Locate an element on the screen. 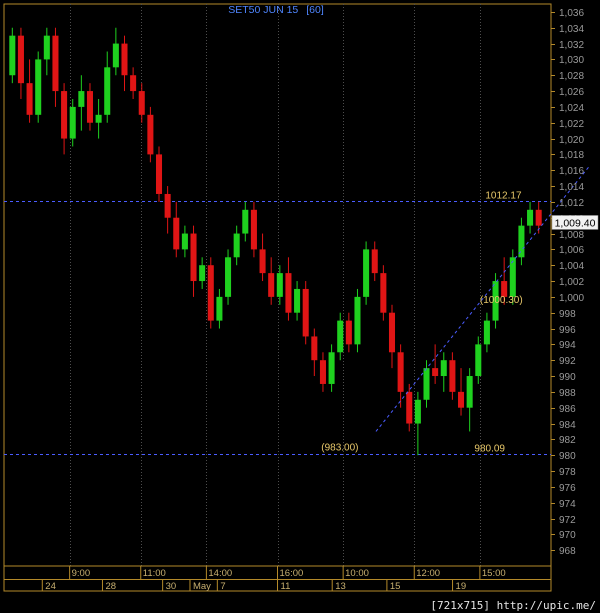 The image size is (600, 613). time-label: 14:00 is located at coordinates (220, 573).